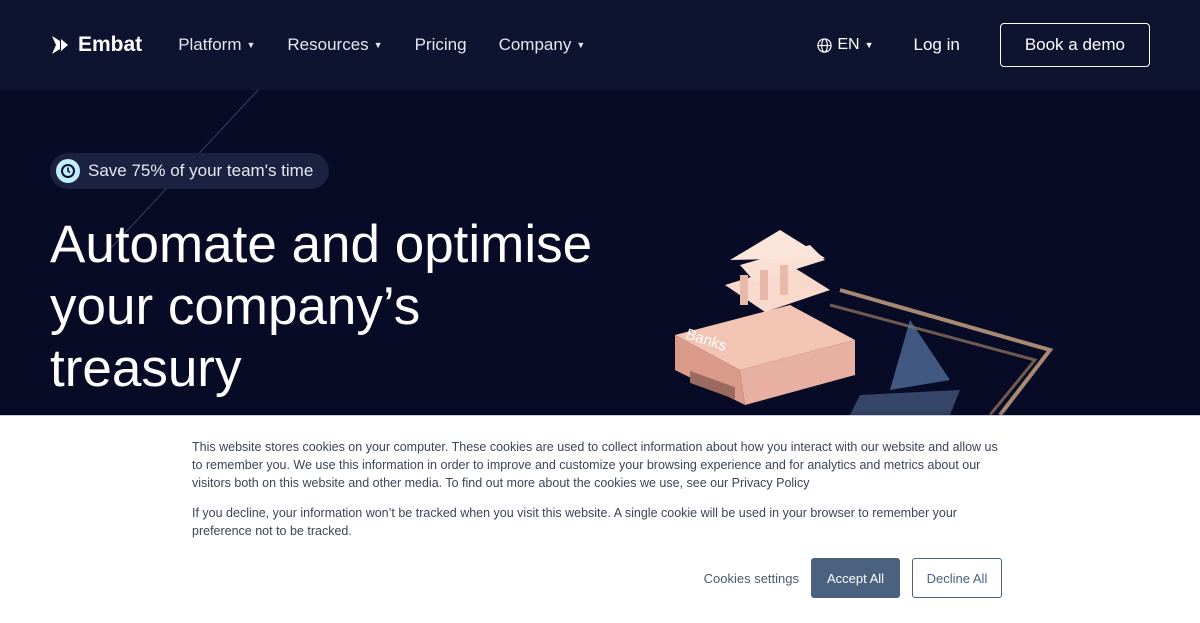 The image size is (1200, 623). I want to click on nav-label: Resources, so click(328, 44).